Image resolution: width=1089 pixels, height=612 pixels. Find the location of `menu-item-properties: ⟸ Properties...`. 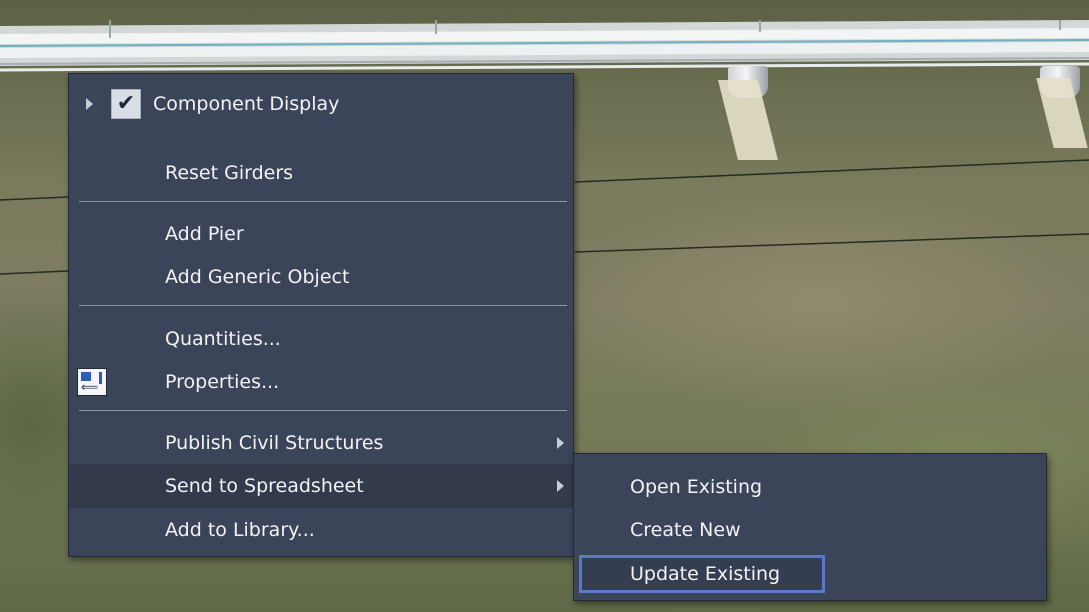

menu-item-properties: ⟸ Properties... is located at coordinates (321, 382).